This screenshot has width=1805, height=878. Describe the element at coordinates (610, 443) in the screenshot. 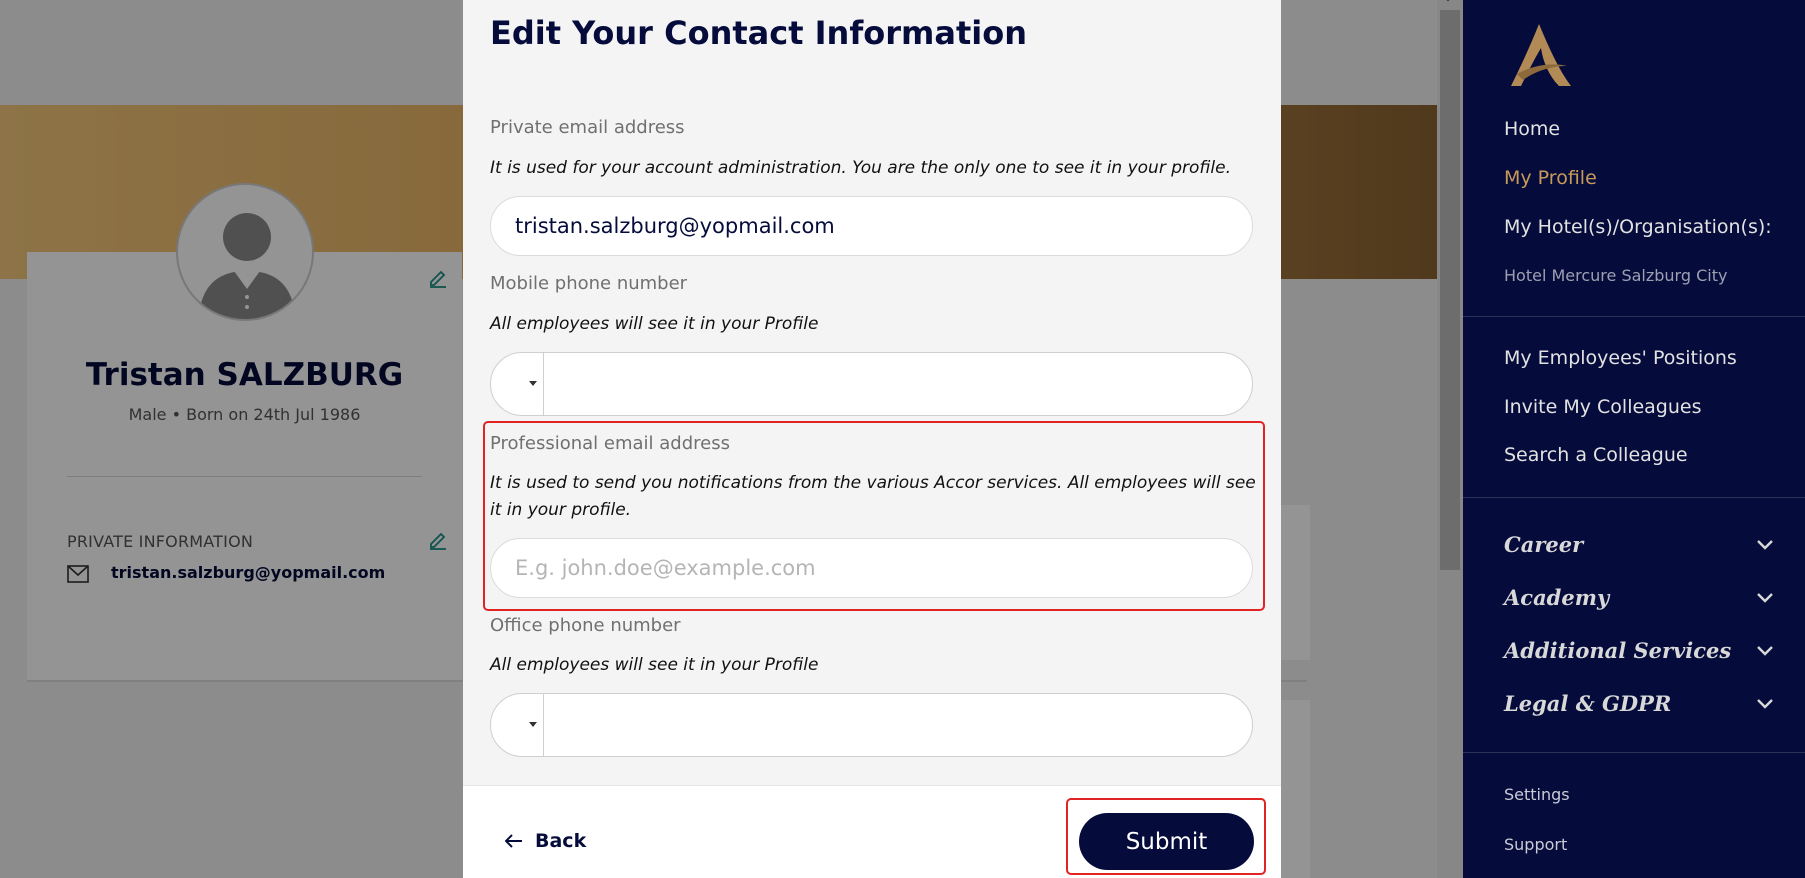

I see `professional-email-label: Professional email address` at that location.